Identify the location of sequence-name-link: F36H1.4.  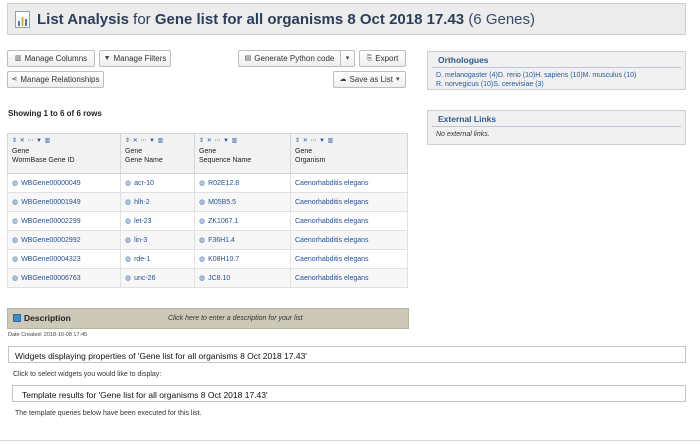
(221, 240).